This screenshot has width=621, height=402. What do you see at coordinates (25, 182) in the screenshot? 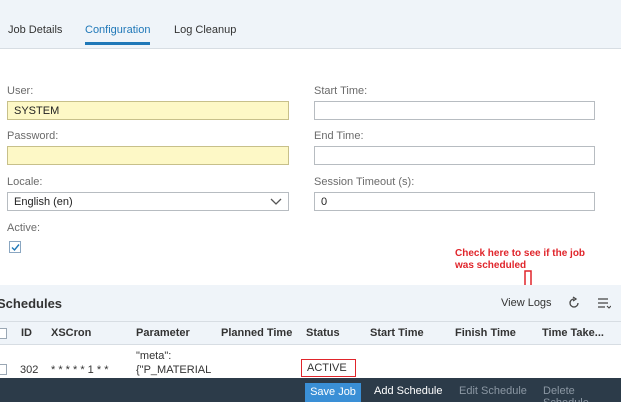
I see `locale-label: Locale:` at bounding box center [25, 182].